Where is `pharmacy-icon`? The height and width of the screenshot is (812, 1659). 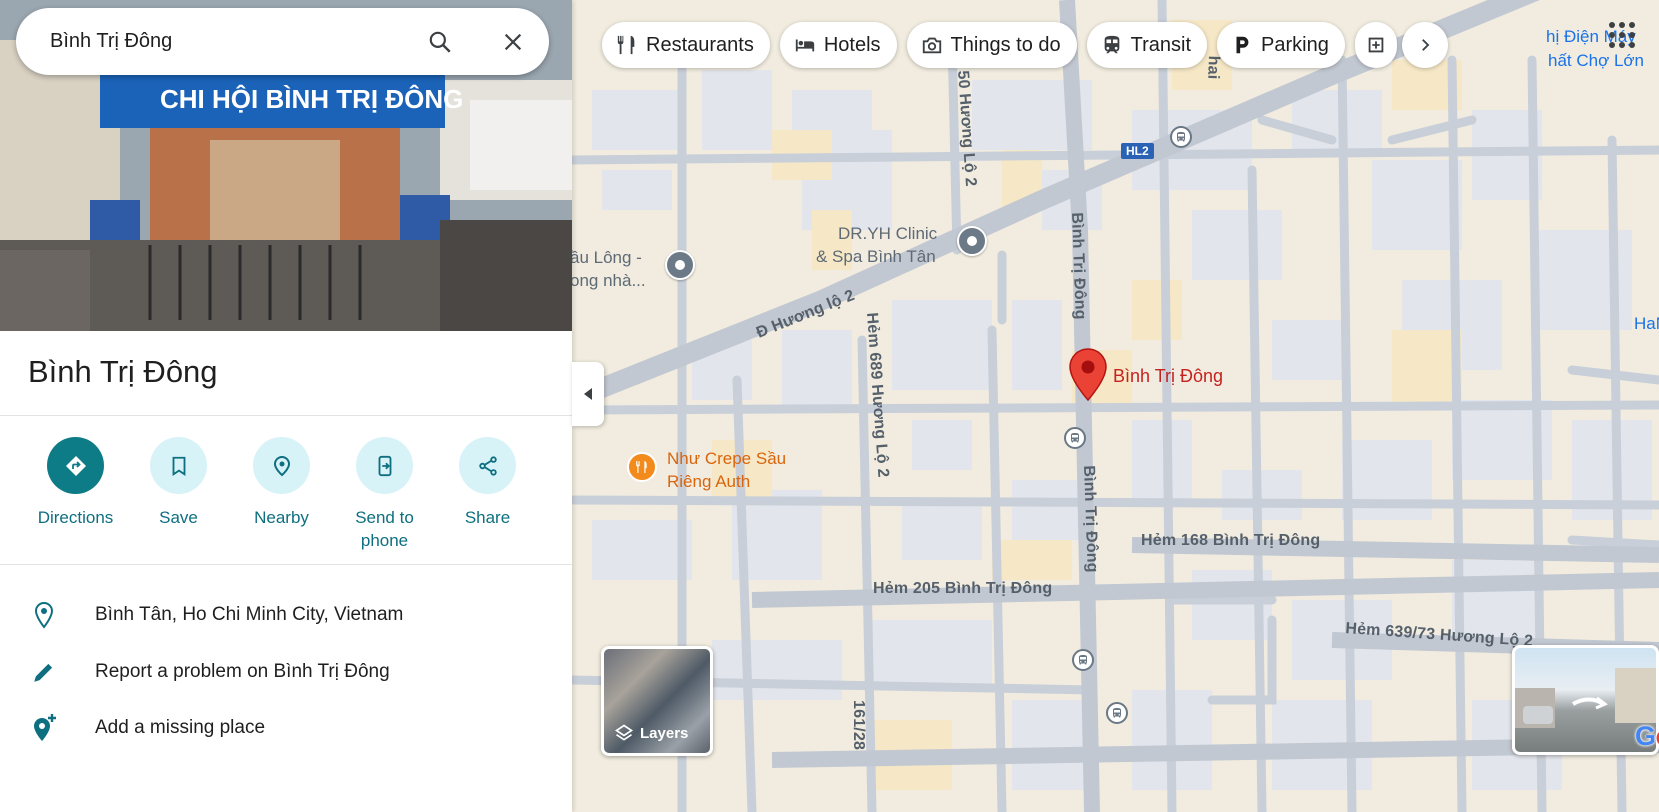 pharmacy-icon is located at coordinates (1376, 45).